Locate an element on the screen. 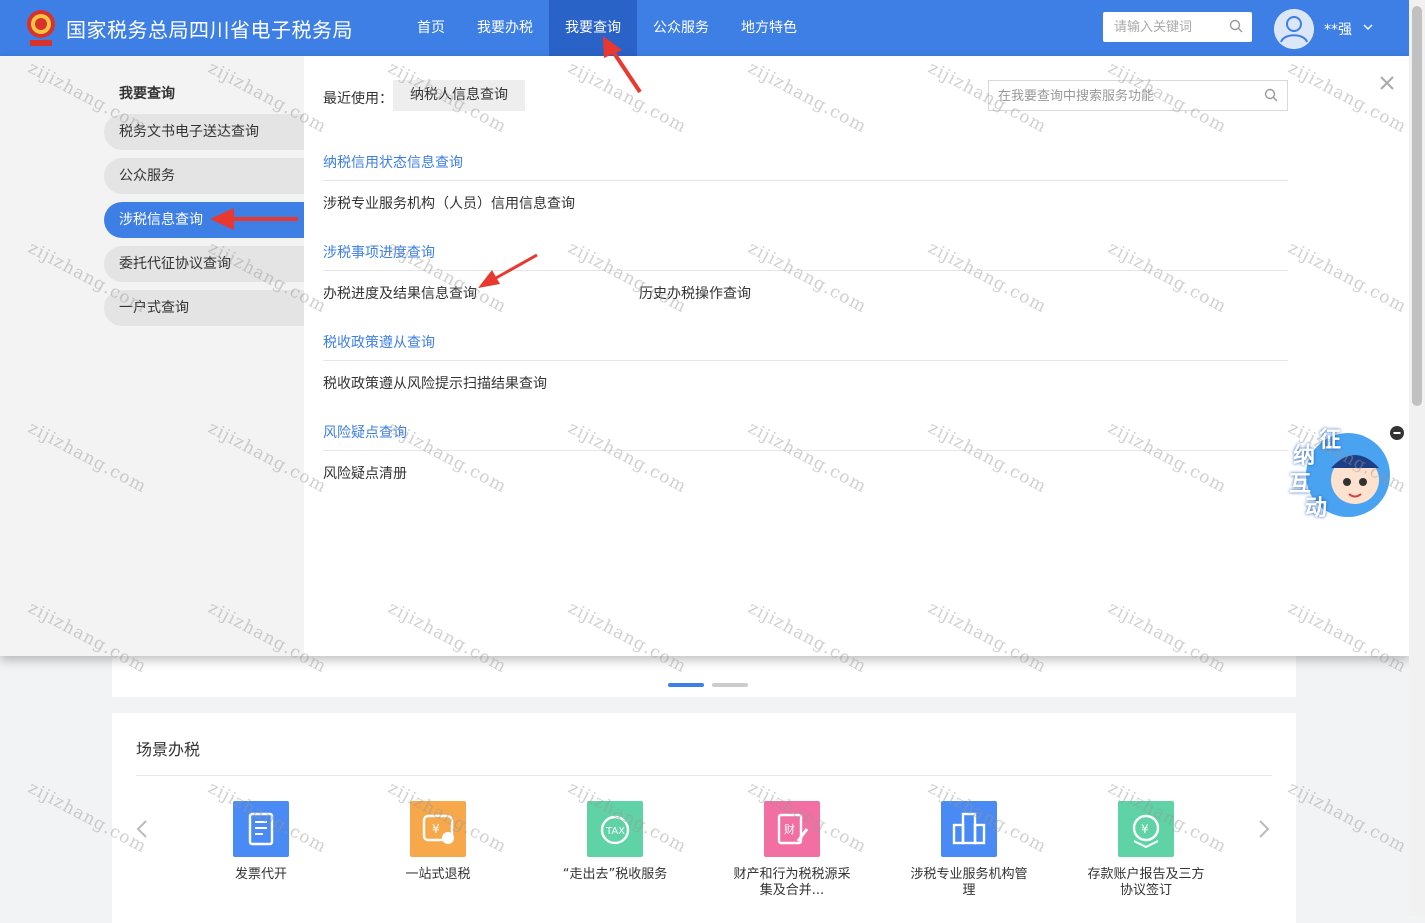 Image resolution: width=1425 pixels, height=923 pixels. page-scrollbar is located at coordinates (1417, 458).